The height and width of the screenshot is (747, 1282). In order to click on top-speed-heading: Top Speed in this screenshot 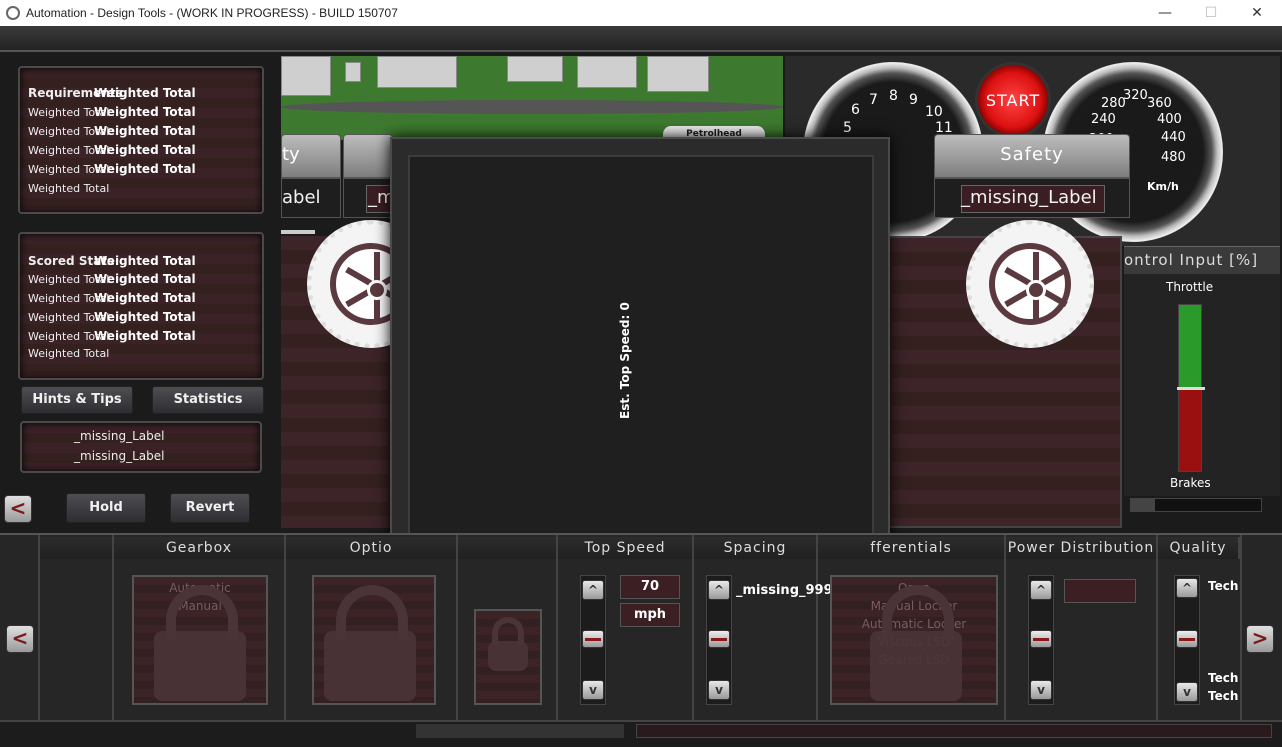, I will do `click(626, 548)`.